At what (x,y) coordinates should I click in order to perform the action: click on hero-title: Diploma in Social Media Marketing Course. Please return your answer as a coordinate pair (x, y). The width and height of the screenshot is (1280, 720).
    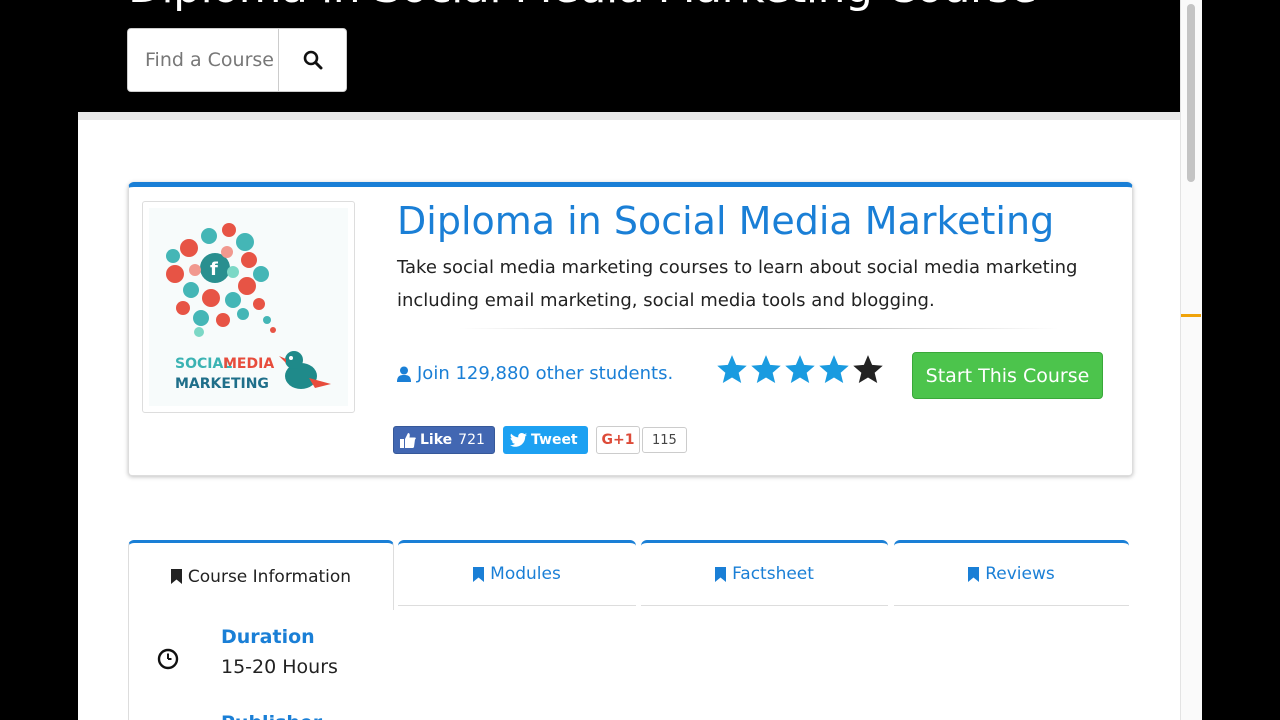
    Looking at the image, I should click on (582, 6).